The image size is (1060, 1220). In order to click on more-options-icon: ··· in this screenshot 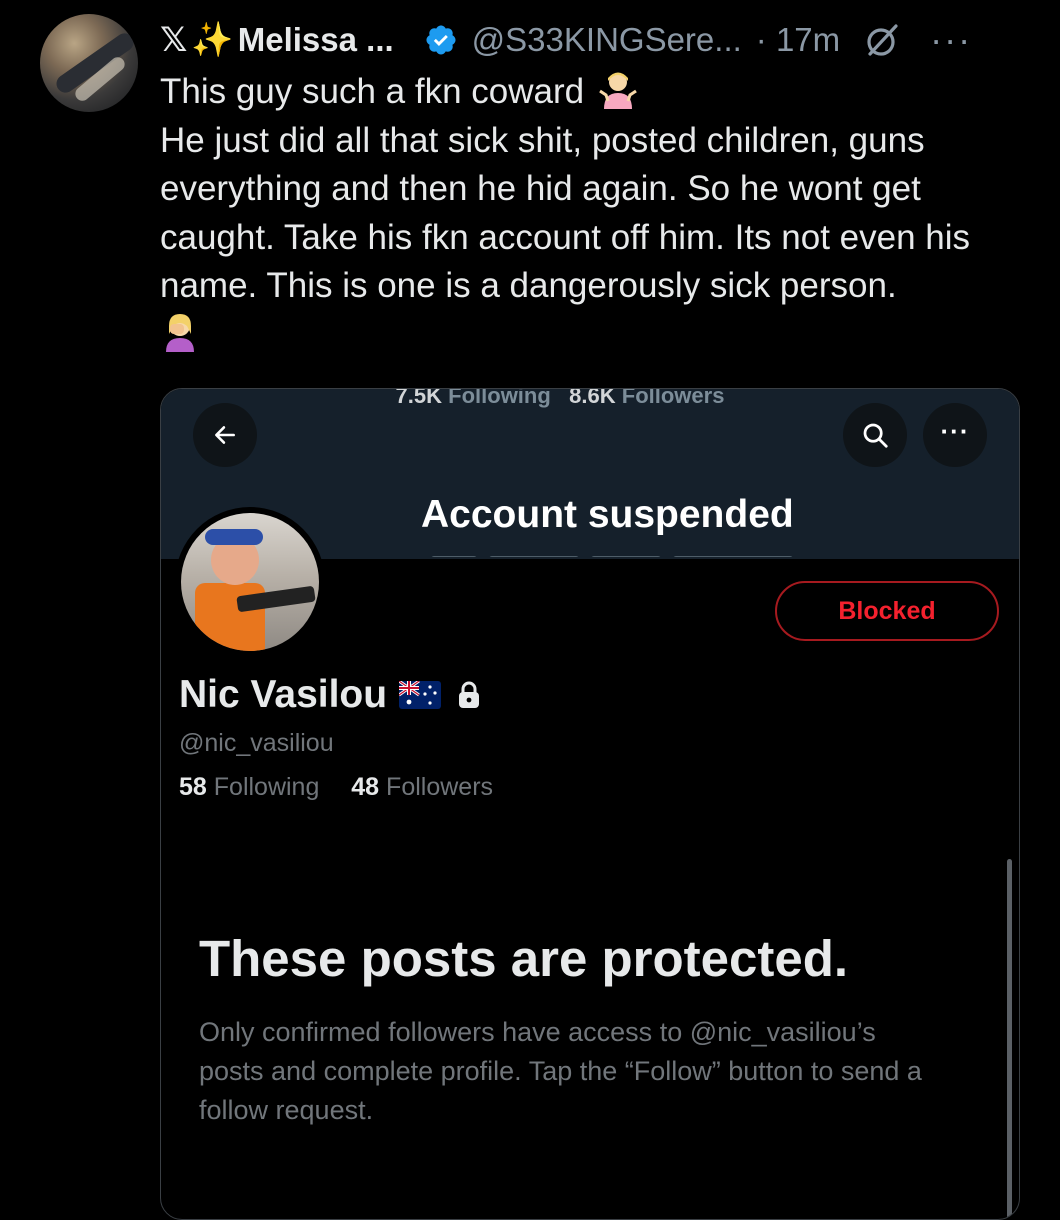, I will do `click(951, 40)`.